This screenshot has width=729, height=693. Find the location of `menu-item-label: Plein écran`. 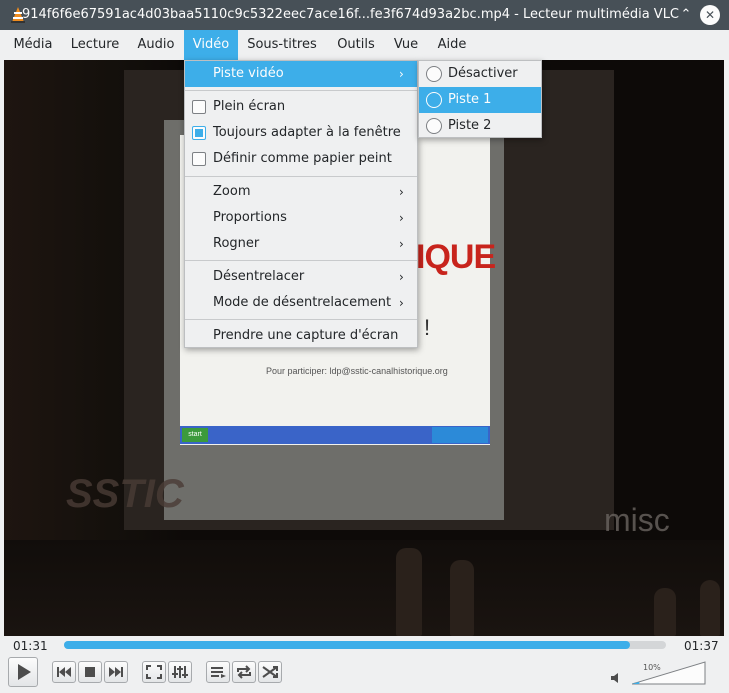

menu-item-label: Plein écran is located at coordinates (249, 106).